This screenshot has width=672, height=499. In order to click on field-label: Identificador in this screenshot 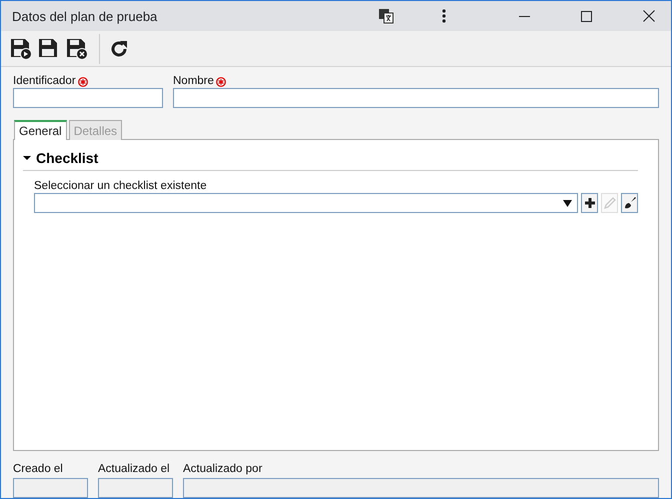, I will do `click(44, 81)`.